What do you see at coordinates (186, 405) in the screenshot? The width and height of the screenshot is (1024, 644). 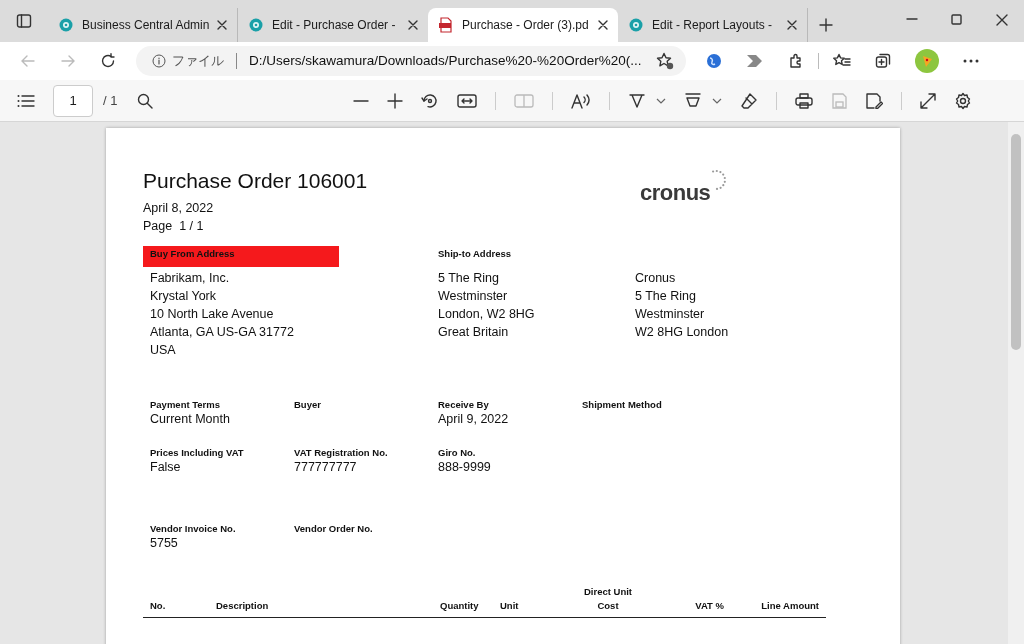 I see `field-label: Payment Terms` at bounding box center [186, 405].